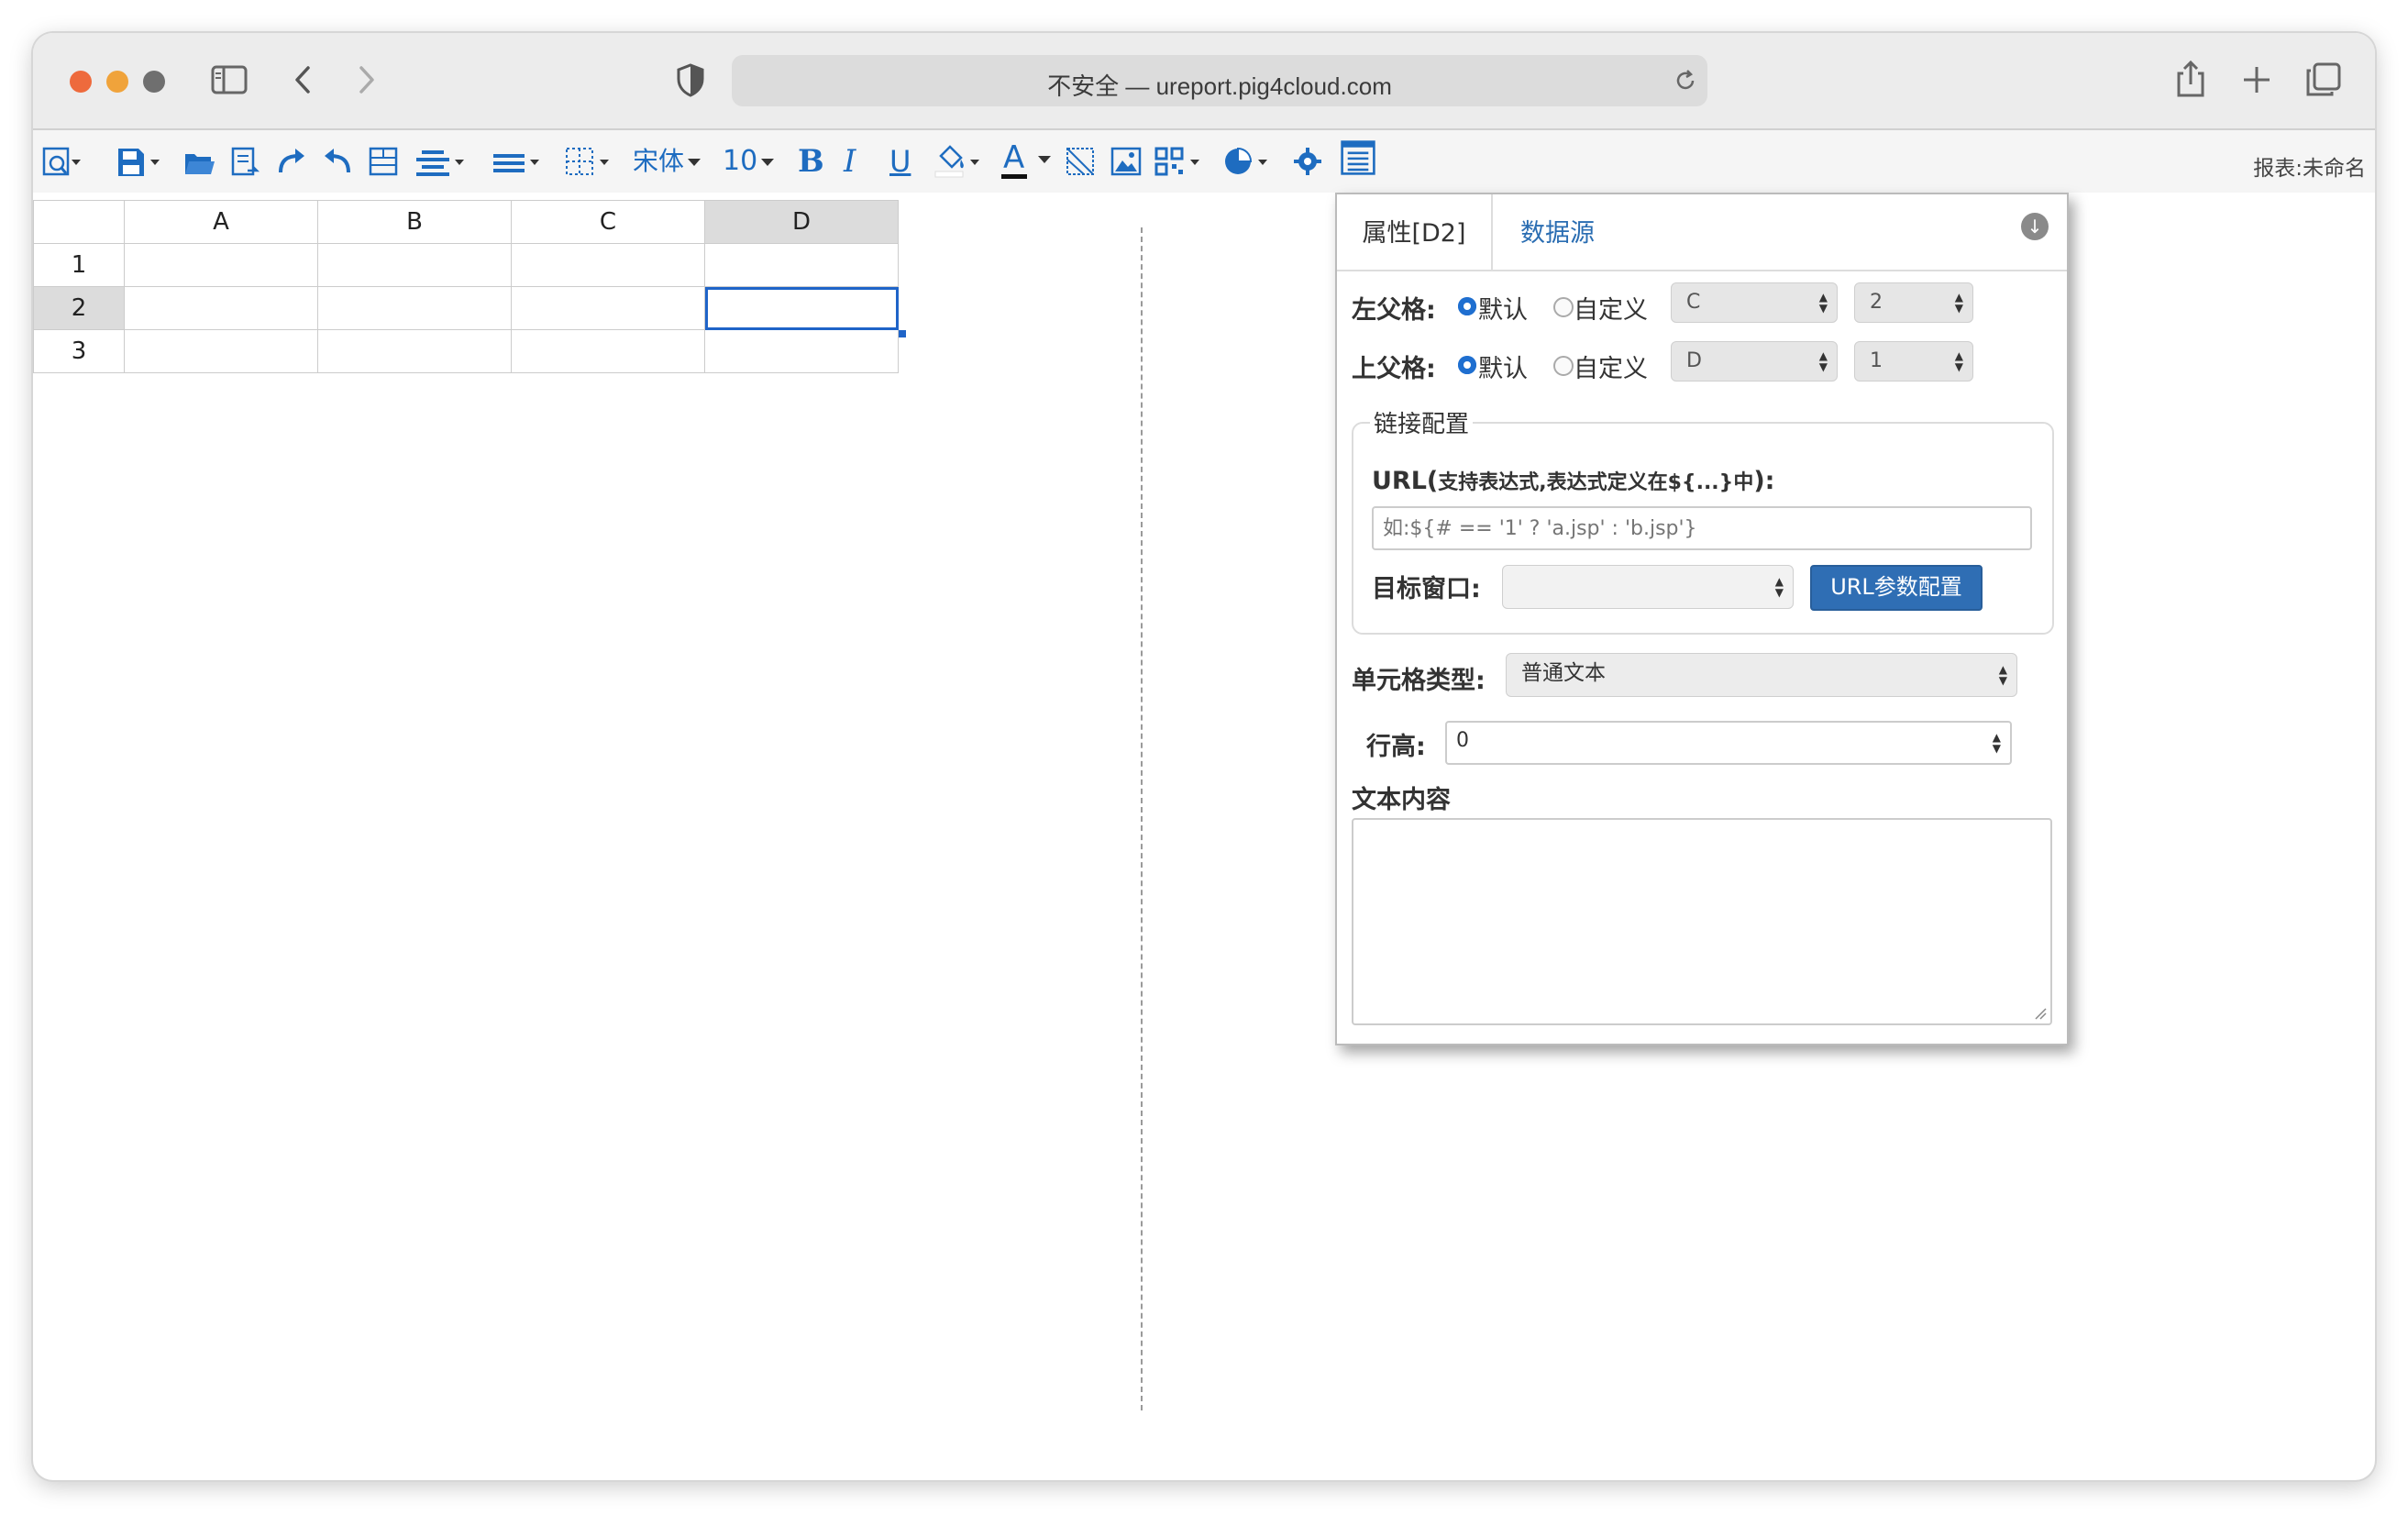 This screenshot has width=2408, height=1515. Describe the element at coordinates (608, 351) in the screenshot. I see `cell-c3` at that location.